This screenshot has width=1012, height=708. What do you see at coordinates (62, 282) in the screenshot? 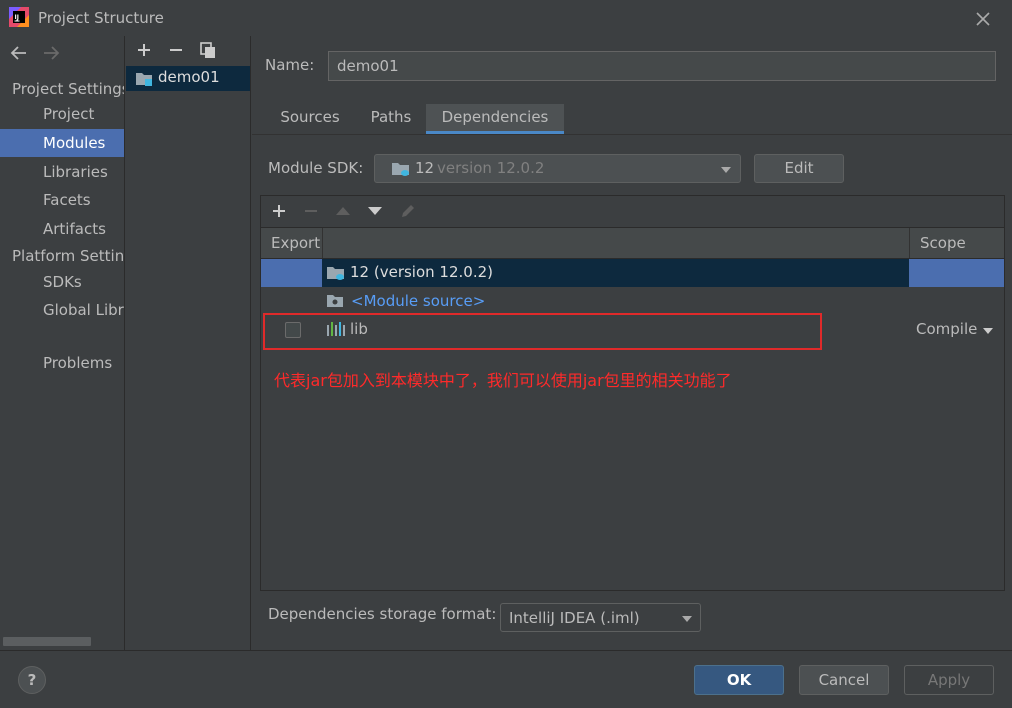
I see `nav-item-sdks: SDKs` at bounding box center [62, 282].